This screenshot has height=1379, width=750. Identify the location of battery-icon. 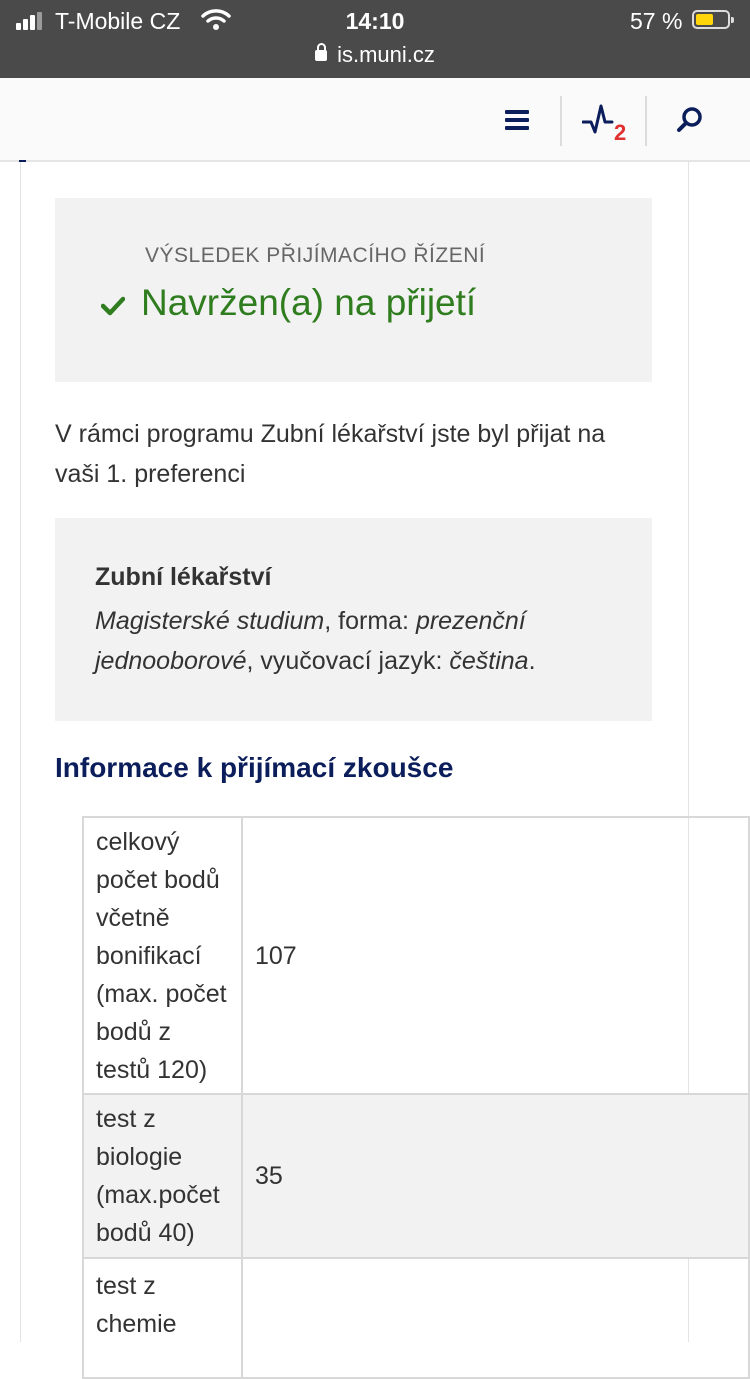
(713, 19).